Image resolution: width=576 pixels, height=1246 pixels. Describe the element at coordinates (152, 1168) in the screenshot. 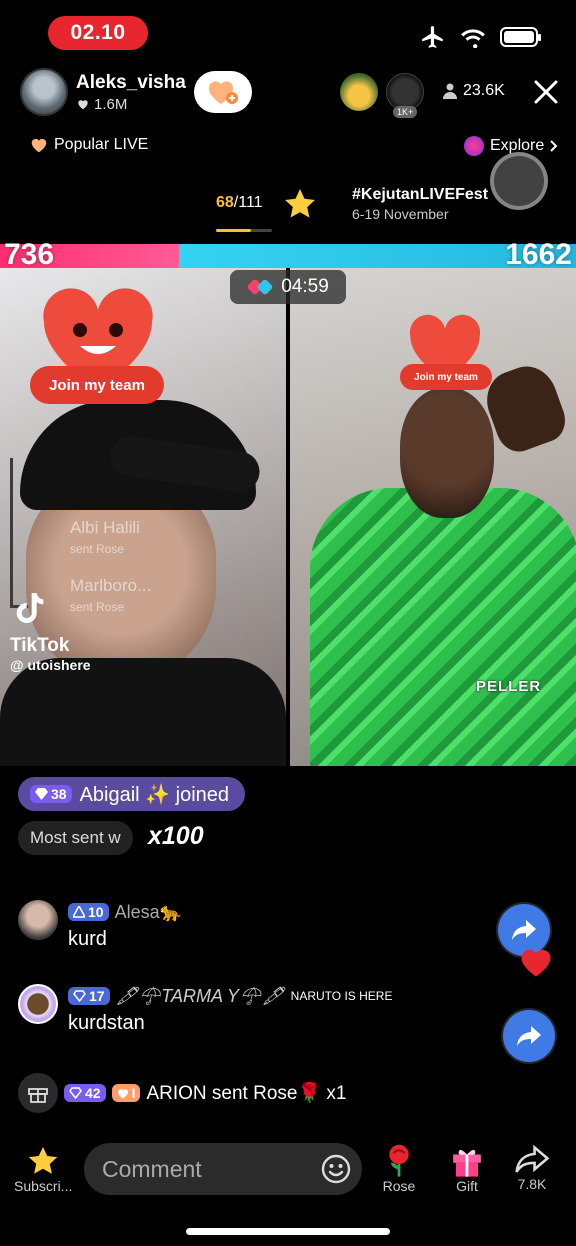

I see `comment-placeholder: Comment` at that location.